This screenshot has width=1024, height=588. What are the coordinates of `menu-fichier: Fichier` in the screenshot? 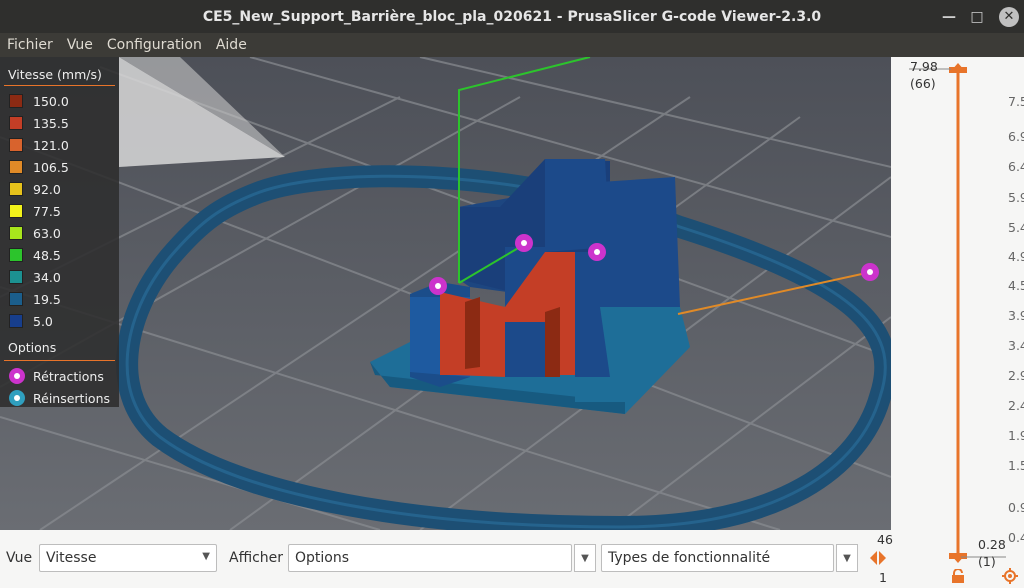 It's located at (30, 45).